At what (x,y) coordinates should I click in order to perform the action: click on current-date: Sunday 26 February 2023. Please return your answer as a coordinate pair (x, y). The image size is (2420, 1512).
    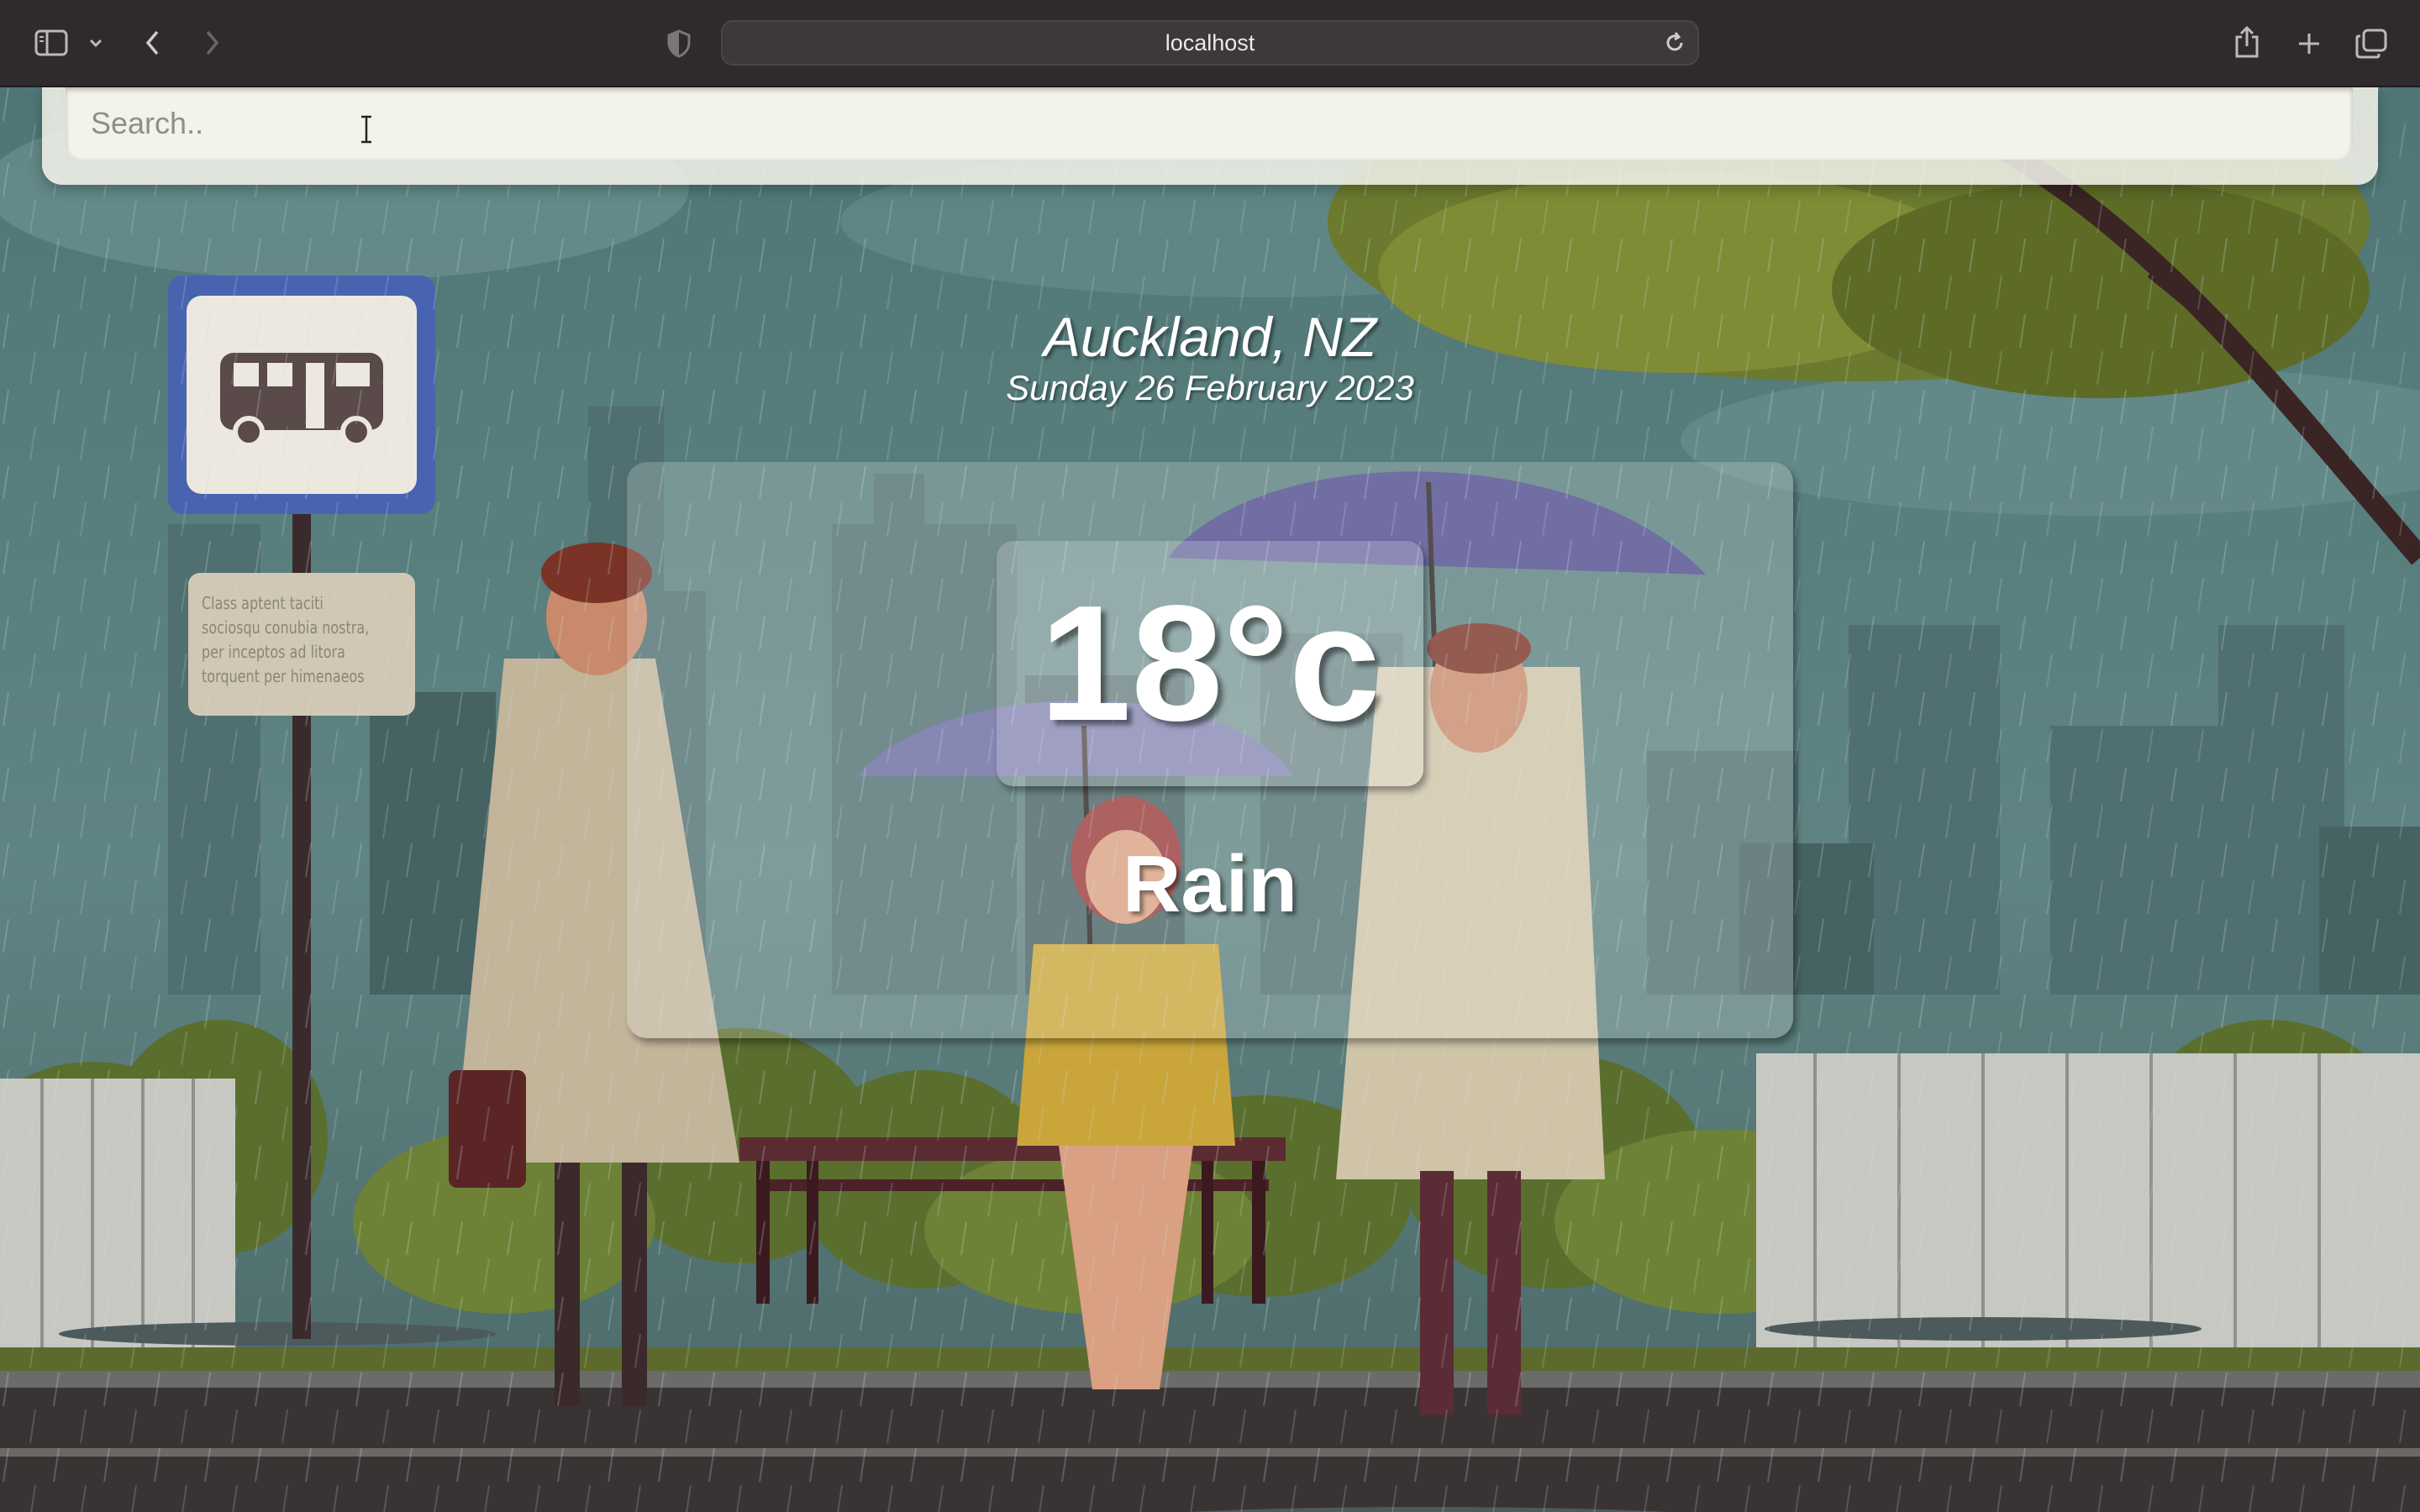
    Looking at the image, I should click on (1210, 387).